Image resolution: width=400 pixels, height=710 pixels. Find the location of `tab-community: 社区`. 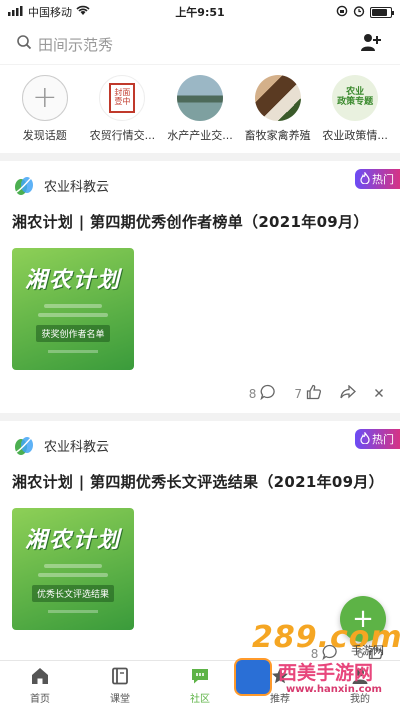

tab-community: 社区 is located at coordinates (200, 685).